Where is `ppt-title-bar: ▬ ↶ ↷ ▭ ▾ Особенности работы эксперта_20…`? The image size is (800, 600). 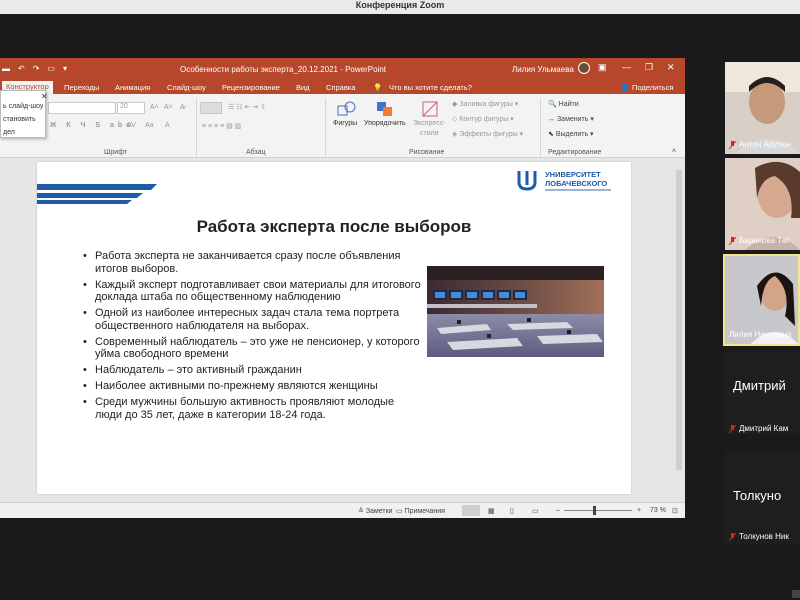
ppt-title-bar: ▬ ↶ ↷ ▭ ▾ Особенности работы эксперта_20… is located at coordinates (342, 69).